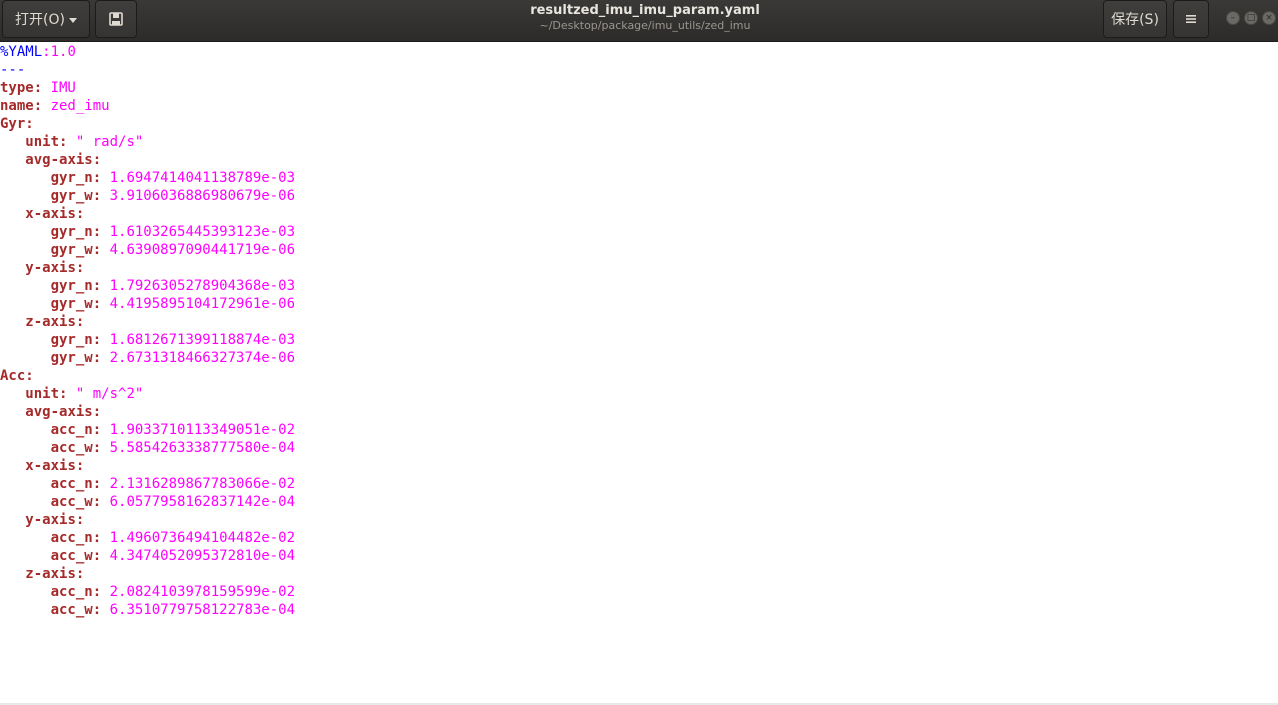 This screenshot has height=705, width=1278. What do you see at coordinates (109, 394) in the screenshot?
I see `yaml-value: " m/s^2"` at bounding box center [109, 394].